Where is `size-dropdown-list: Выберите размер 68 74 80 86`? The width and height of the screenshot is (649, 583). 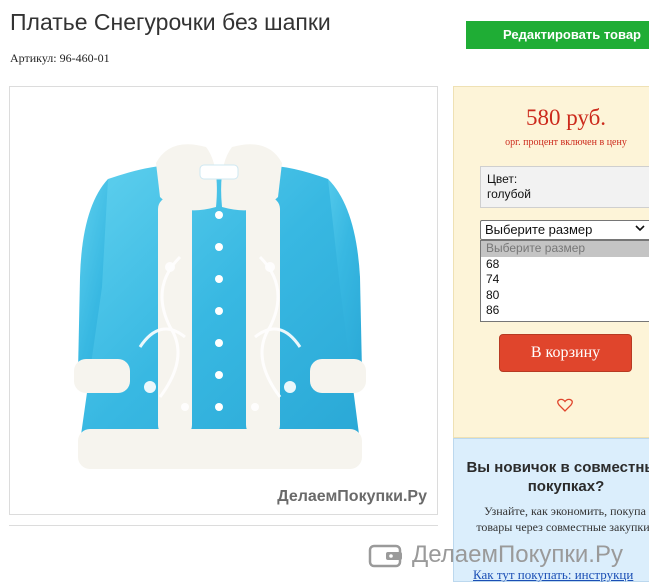 size-dropdown-list: Выберите размер 68 74 80 86 is located at coordinates (564, 281).